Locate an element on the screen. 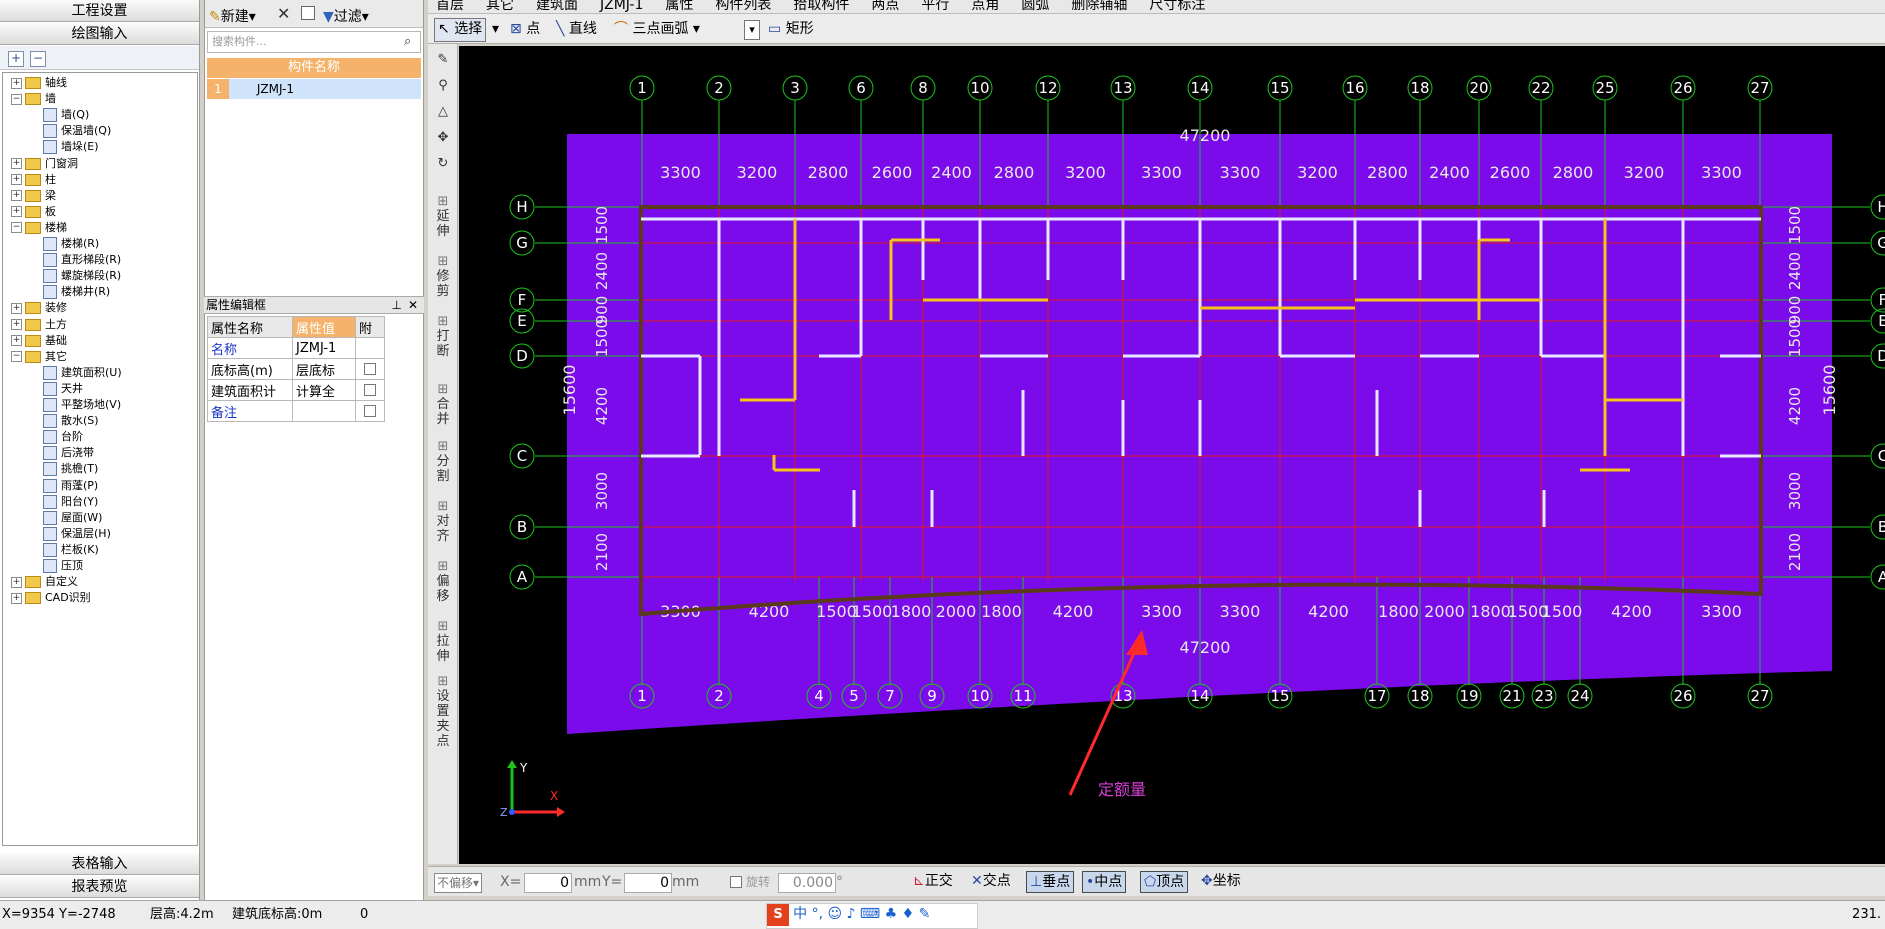 The image size is (1885, 929). prop-value is located at coordinates (324, 411).